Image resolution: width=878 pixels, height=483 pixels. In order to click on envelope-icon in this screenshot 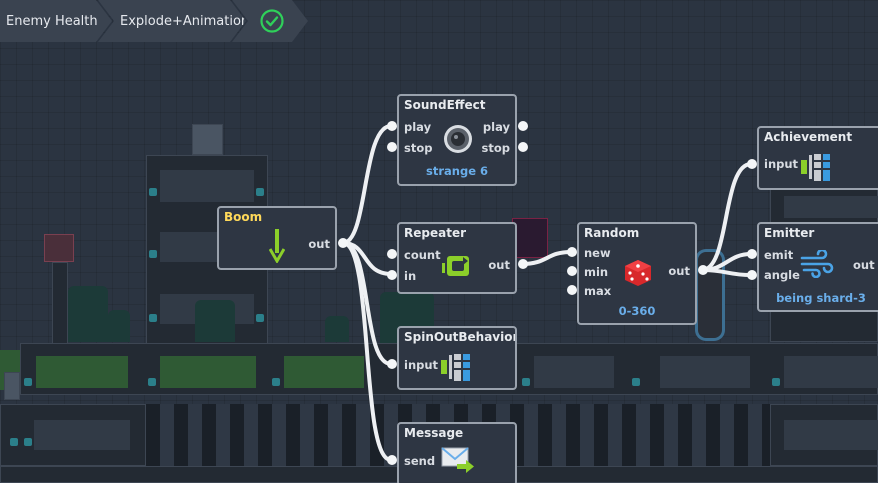, I will do `click(457, 460)`.